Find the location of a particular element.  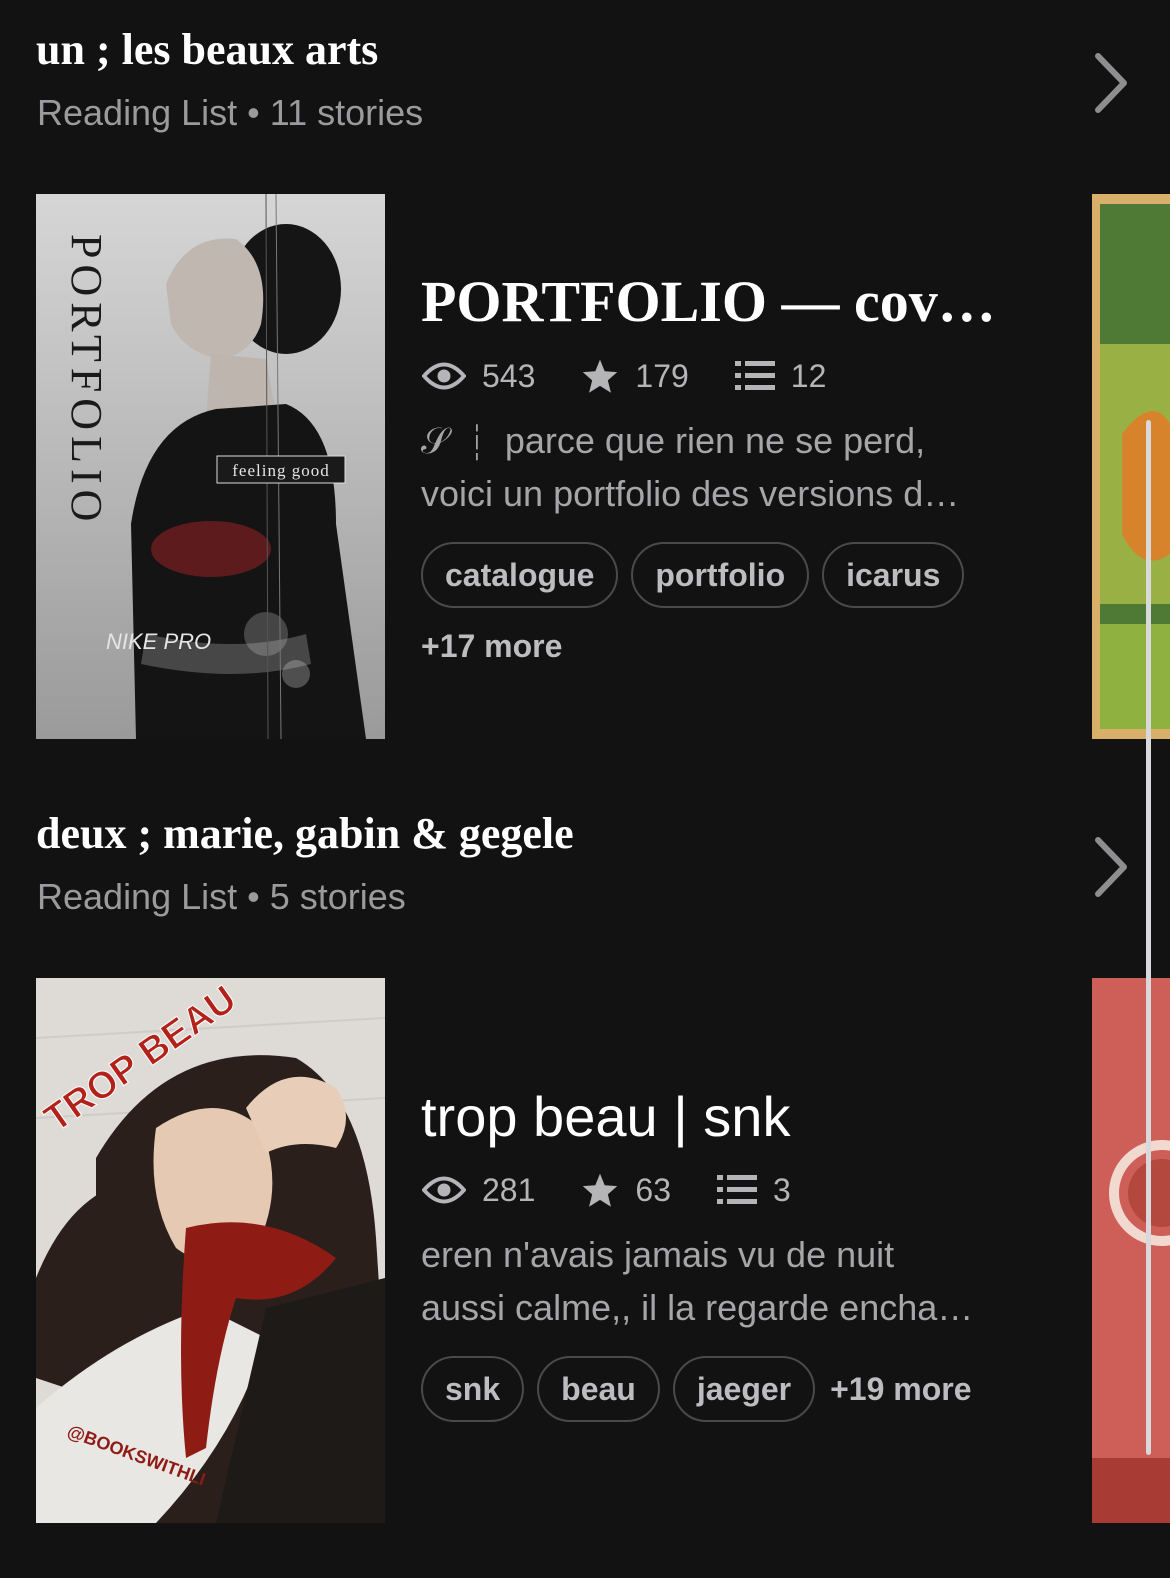

parts-count: 12 is located at coordinates (808, 375).